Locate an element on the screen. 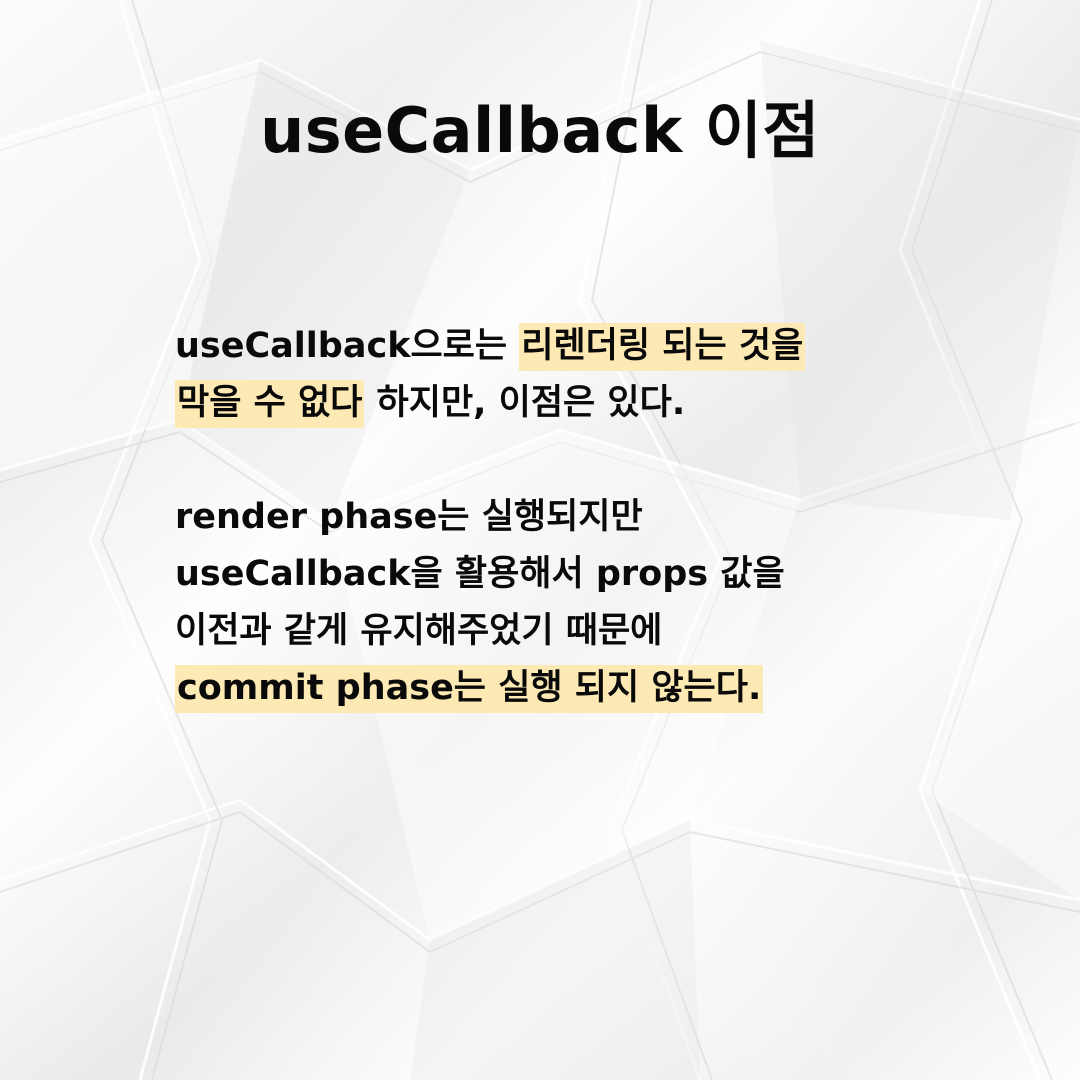  explanation-line-1: render phase는 실행되지만 is located at coordinates (409, 517).